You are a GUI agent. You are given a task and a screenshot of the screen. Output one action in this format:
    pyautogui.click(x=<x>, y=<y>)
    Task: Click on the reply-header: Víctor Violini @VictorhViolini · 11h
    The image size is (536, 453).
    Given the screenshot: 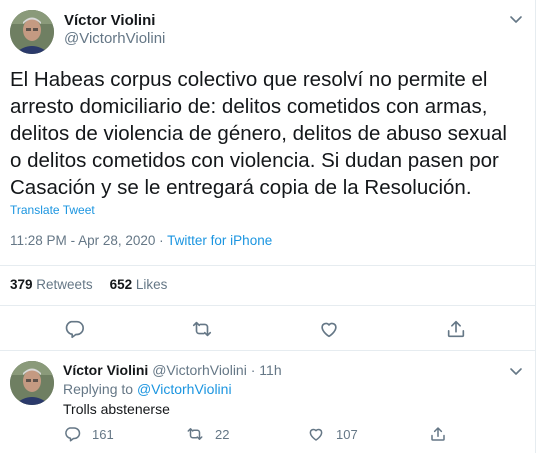 What is the action you would take?
    pyautogui.click(x=172, y=370)
    